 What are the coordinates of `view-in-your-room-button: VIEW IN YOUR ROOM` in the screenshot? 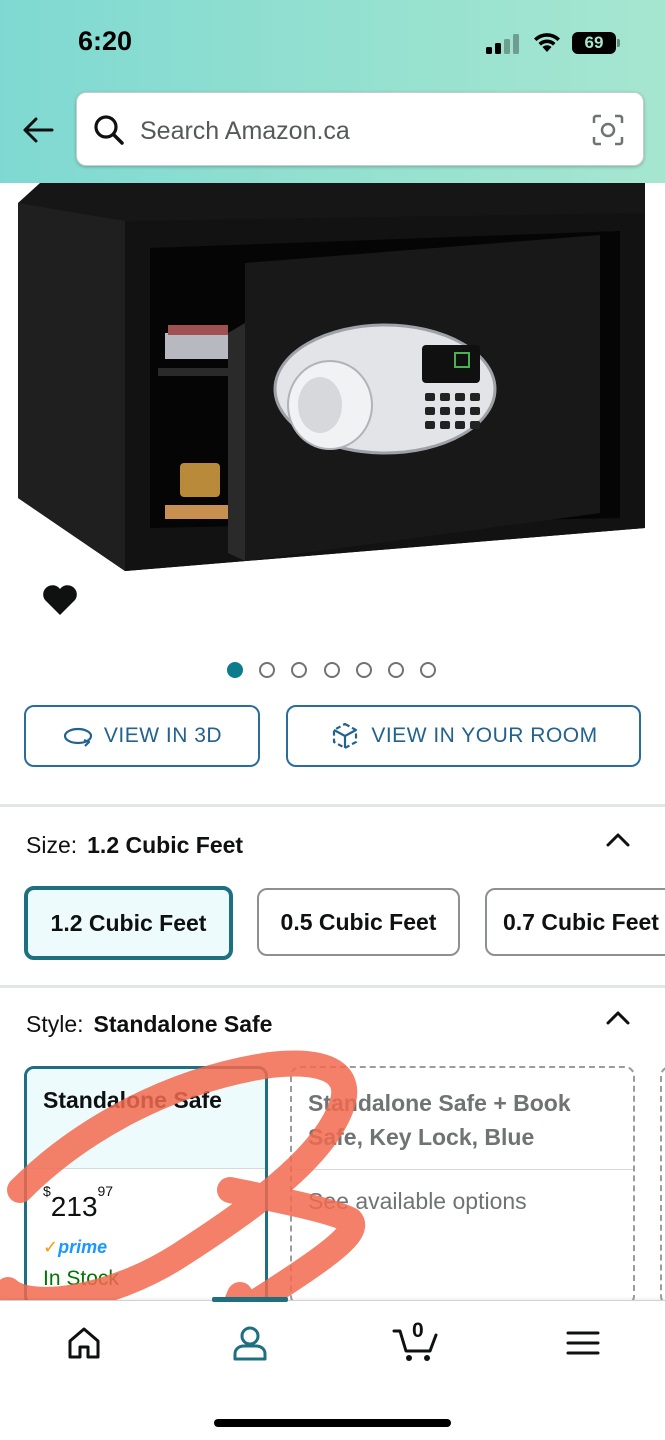 It's located at (463, 736).